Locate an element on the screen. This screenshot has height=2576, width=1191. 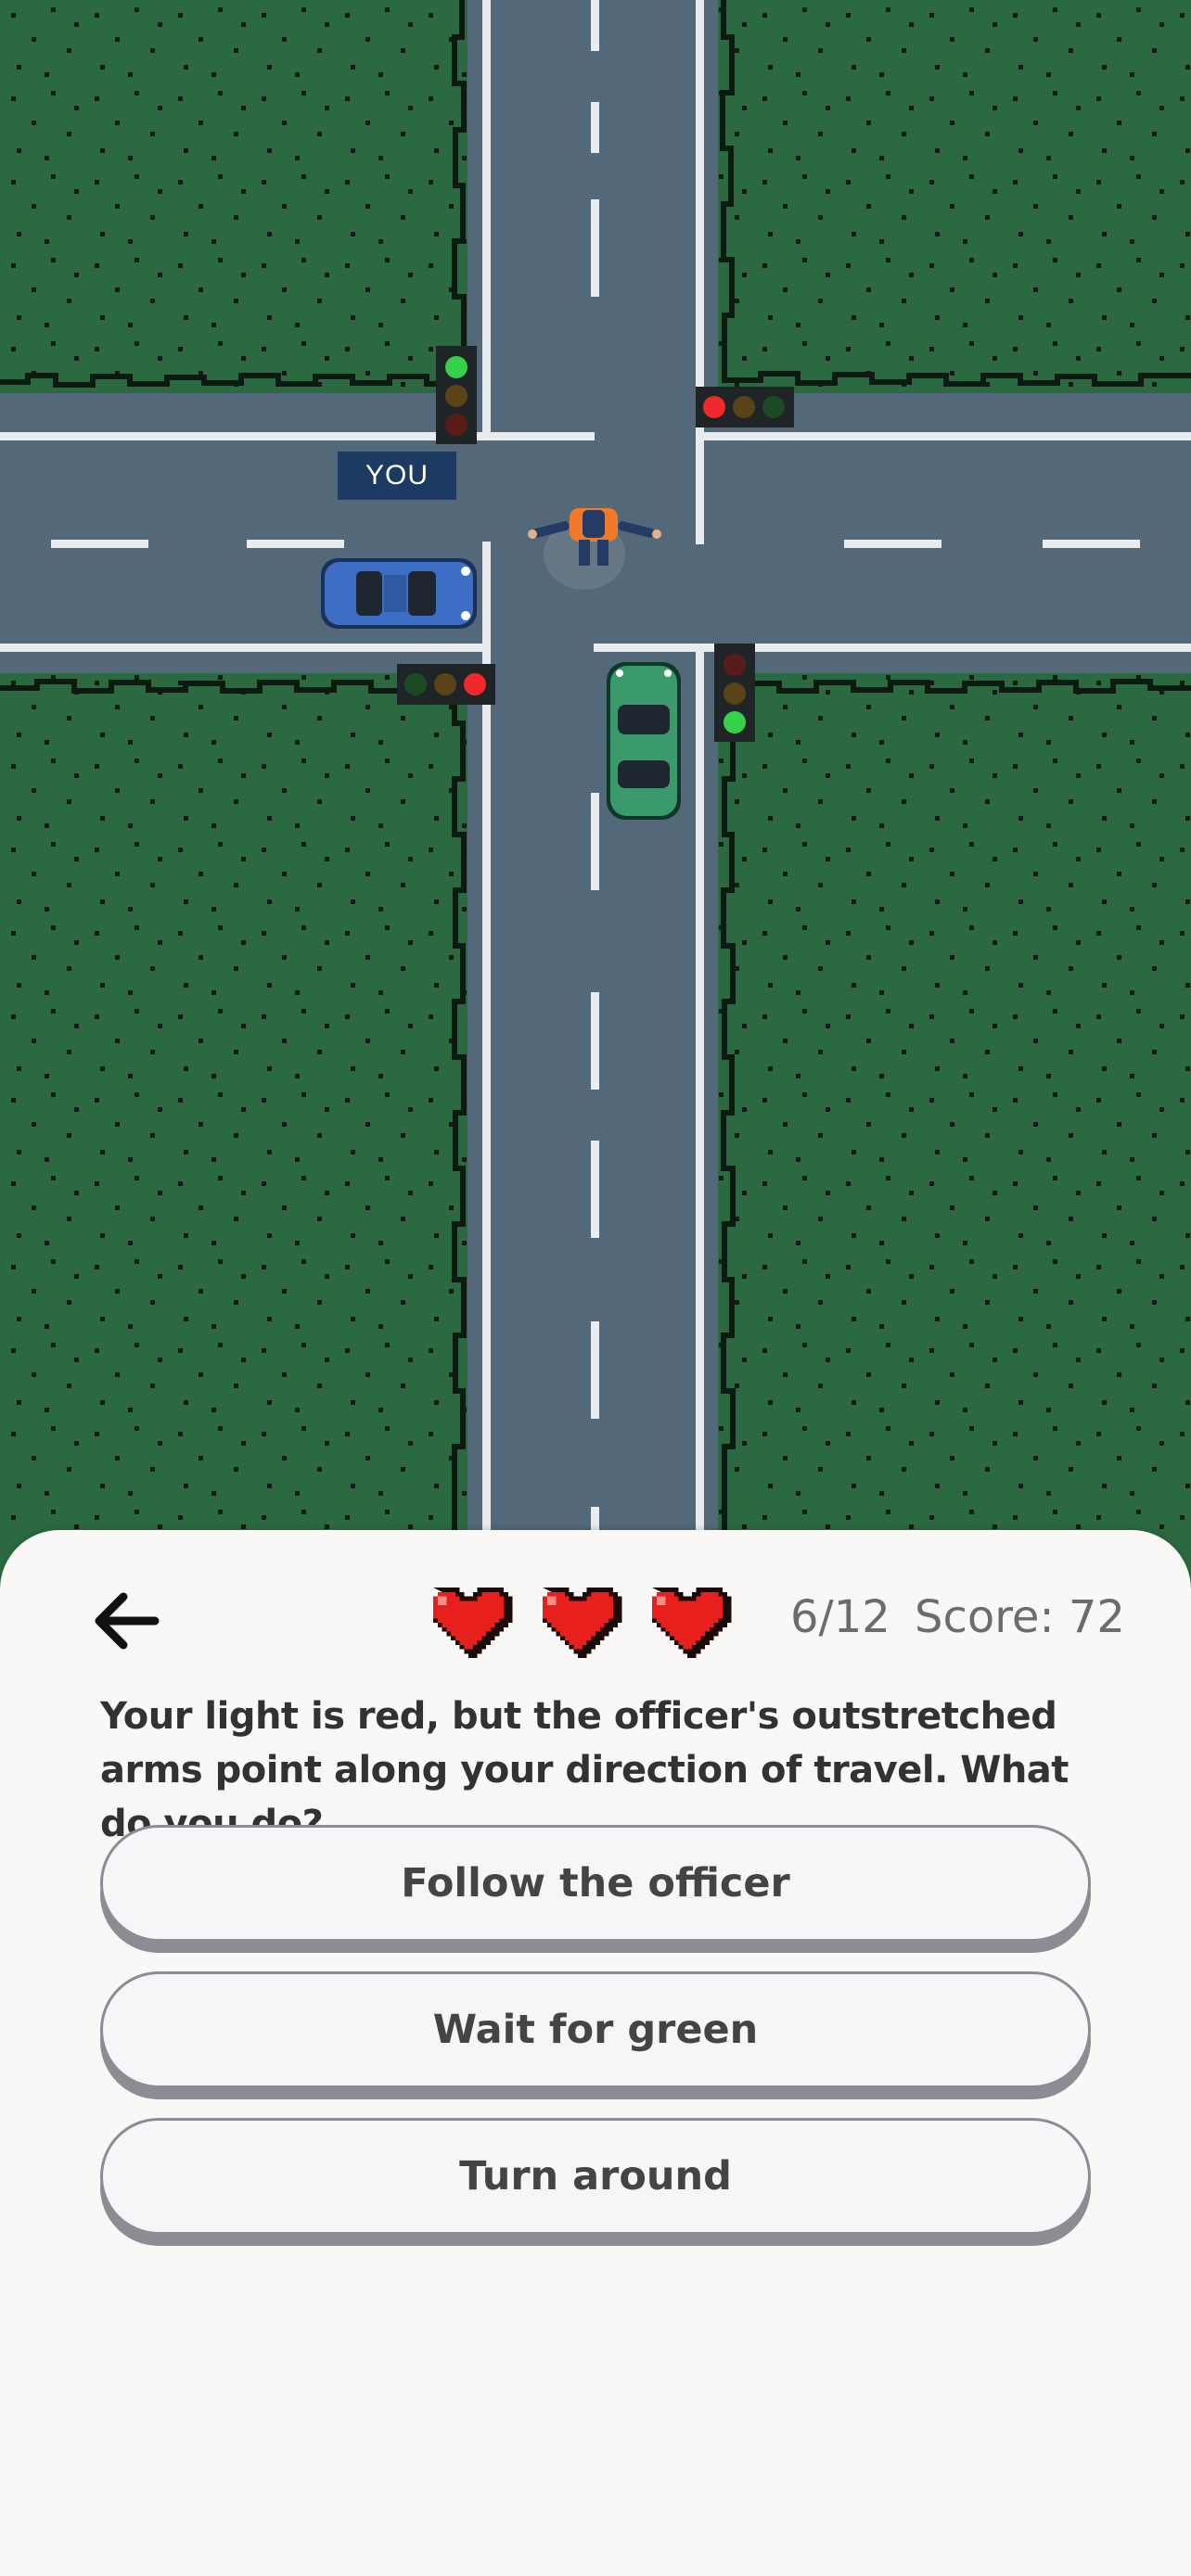
answer-button-1: Follow the officer is located at coordinates (595, 1883).